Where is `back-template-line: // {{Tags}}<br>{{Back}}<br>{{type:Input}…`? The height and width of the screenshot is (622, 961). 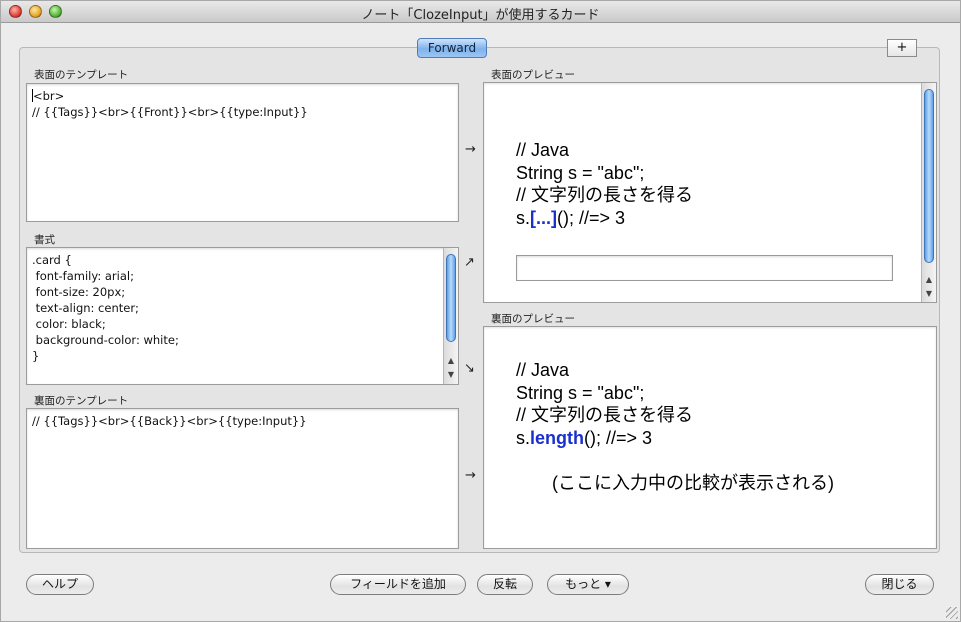
back-template-line: // {{Tags}}<br>{{Back}}<br>{{type:Input}… is located at coordinates (169, 421).